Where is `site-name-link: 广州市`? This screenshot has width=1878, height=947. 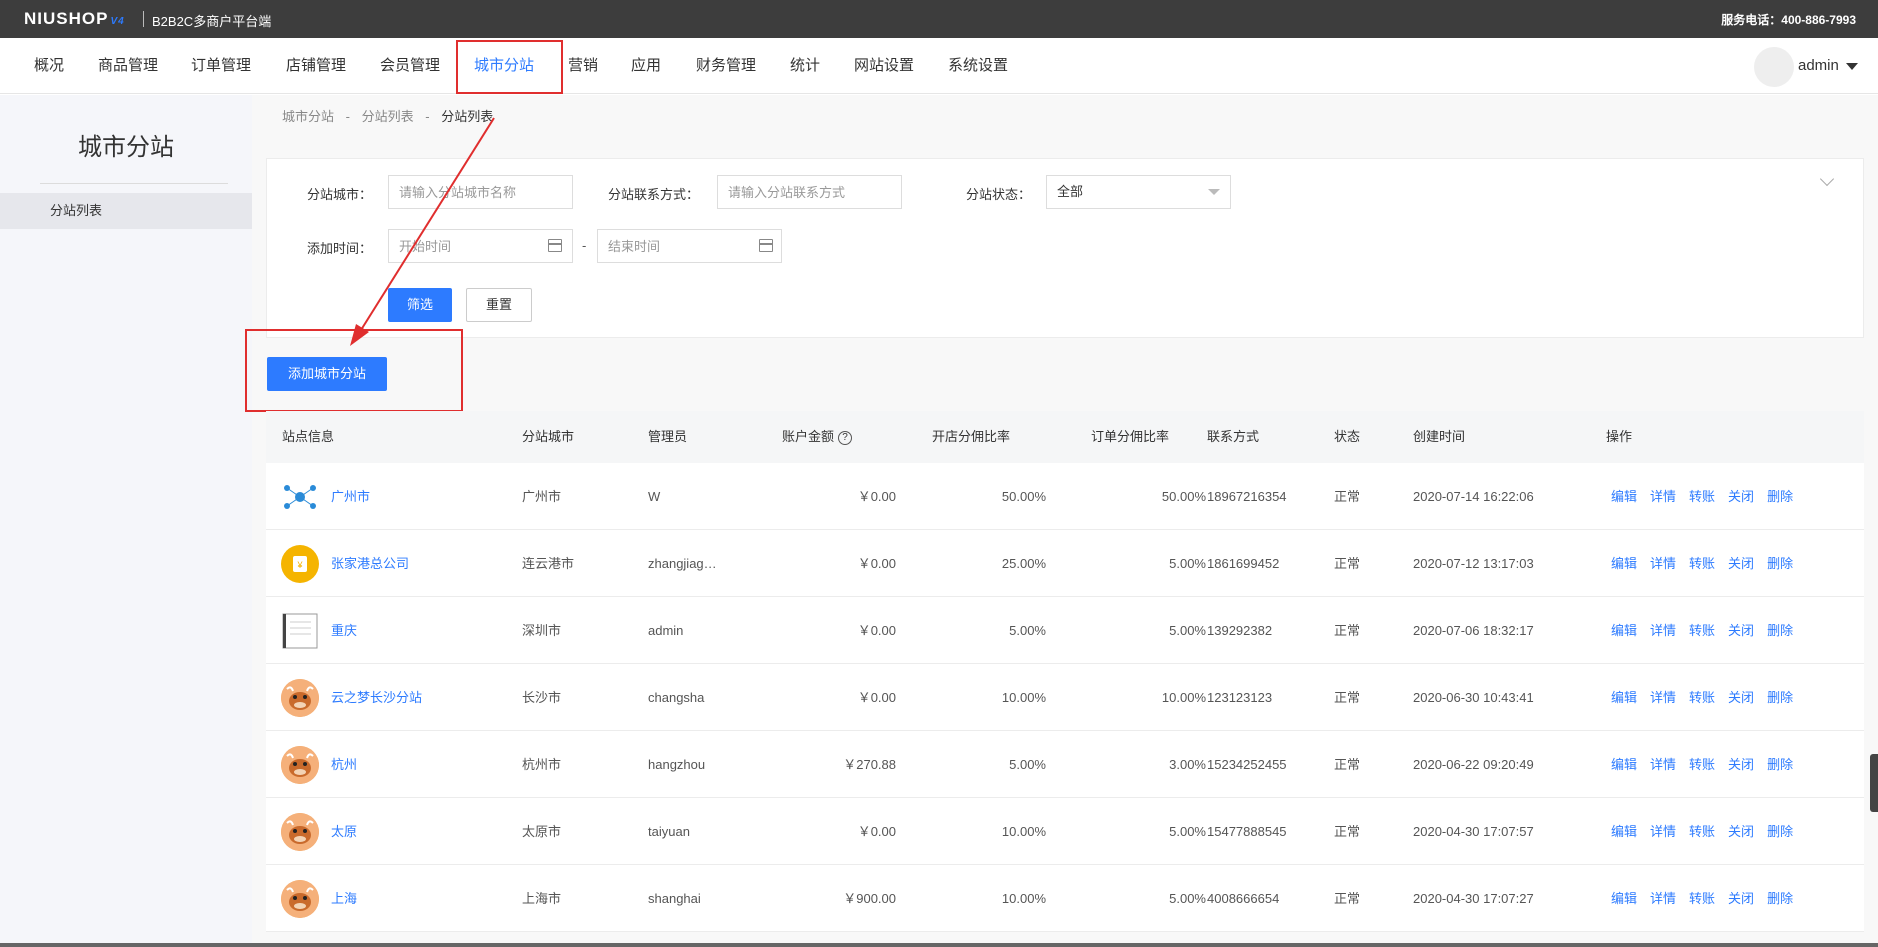
site-name-link: 广州市 is located at coordinates (350, 496).